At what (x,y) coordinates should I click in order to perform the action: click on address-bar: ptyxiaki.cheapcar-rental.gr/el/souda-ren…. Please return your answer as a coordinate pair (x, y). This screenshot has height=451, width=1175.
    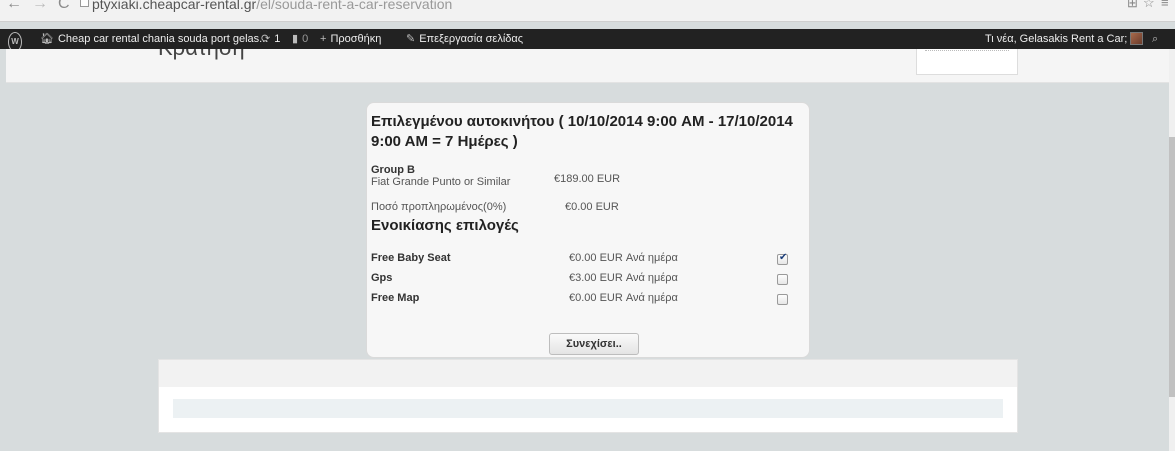
    Looking at the image, I should click on (272, 7).